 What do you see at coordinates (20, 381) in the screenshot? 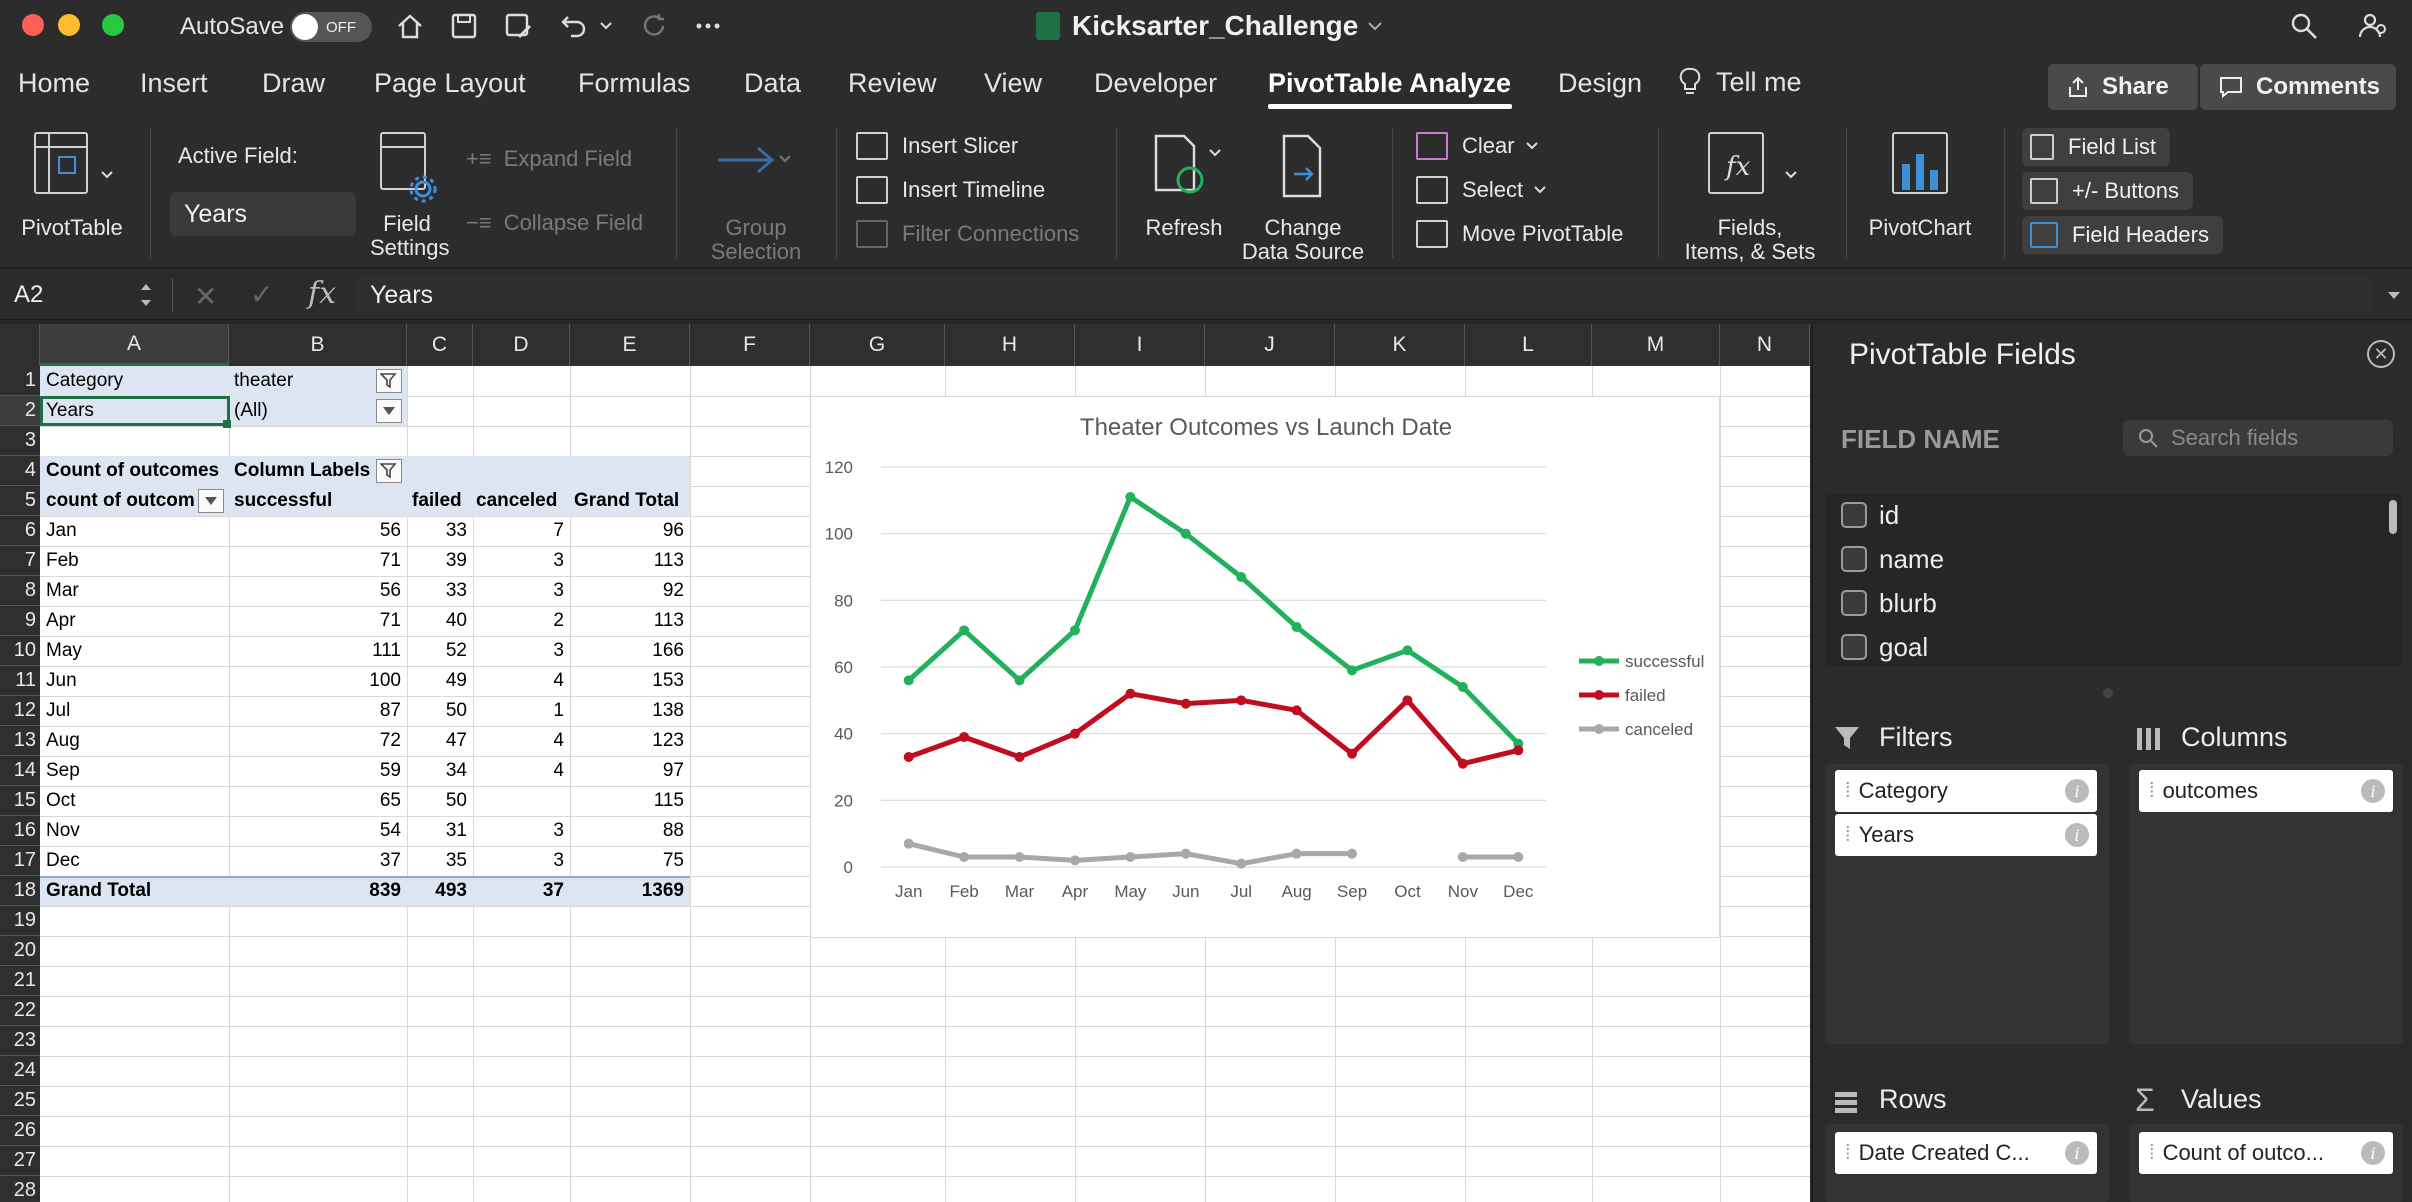
I see `row-header-1: 1` at bounding box center [20, 381].